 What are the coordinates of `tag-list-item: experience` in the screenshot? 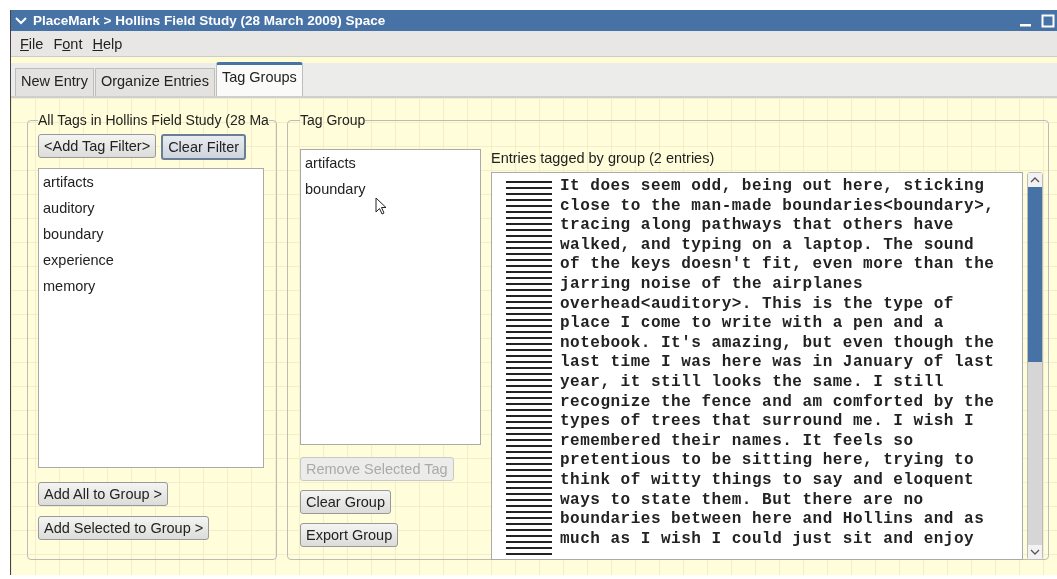 It's located at (78, 263).